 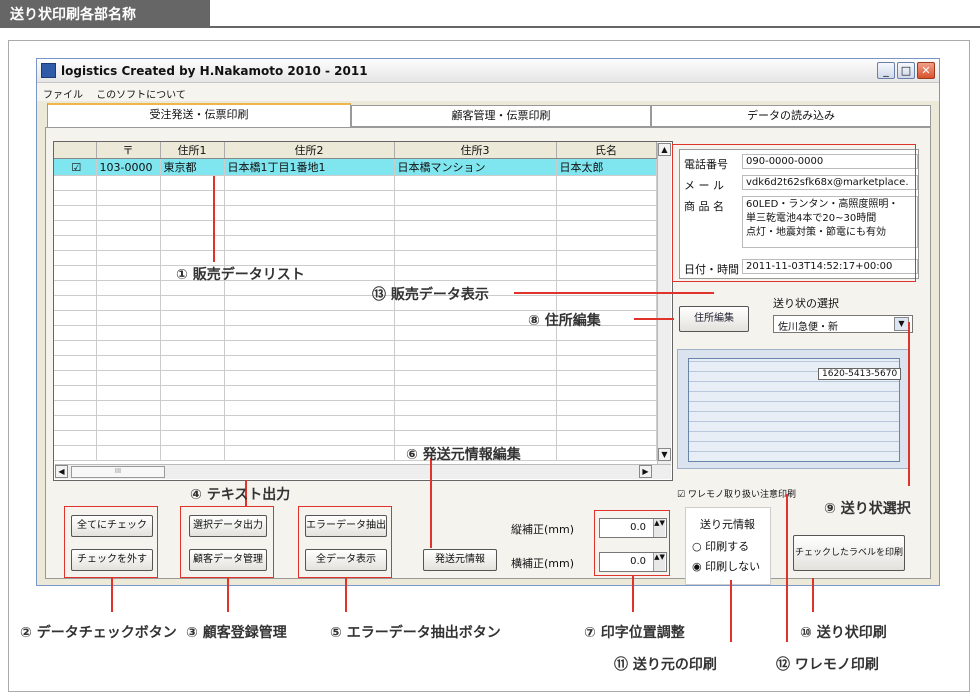 I want to click on sender-print-group: 送り元情報 ○ 印刷する ◉ 印刷しない, so click(x=728, y=546).